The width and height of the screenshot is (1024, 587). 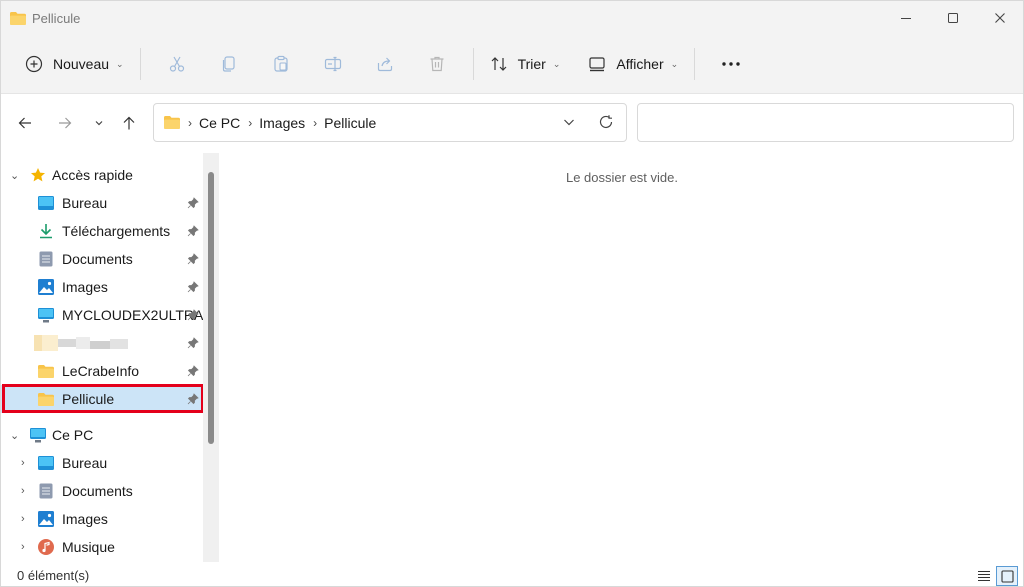 I want to click on sidebar-item-blurred, so click(x=102, y=343).